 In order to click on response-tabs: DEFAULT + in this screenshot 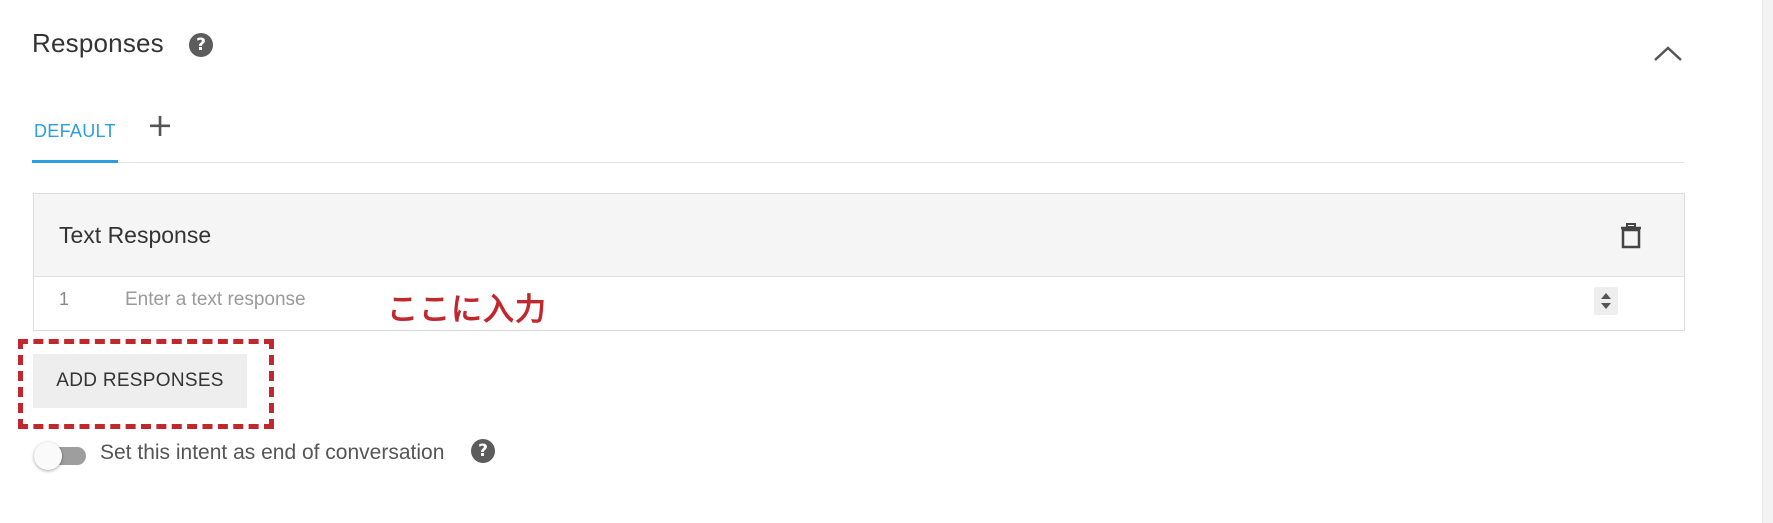, I will do `click(858, 136)`.